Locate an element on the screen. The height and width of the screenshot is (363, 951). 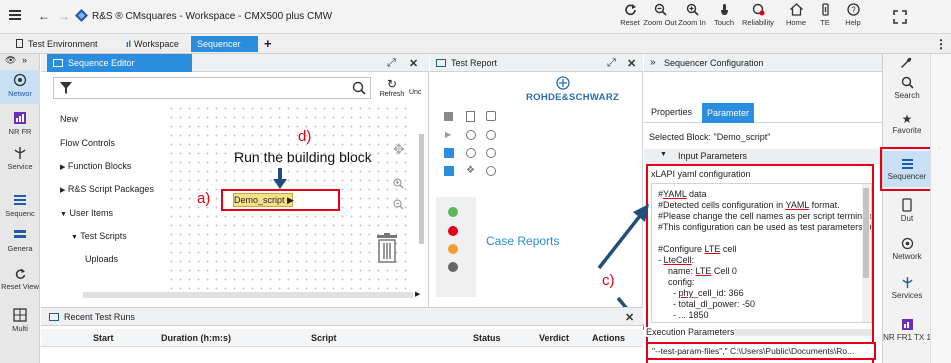
filter-search-bar is located at coordinates (212, 88).